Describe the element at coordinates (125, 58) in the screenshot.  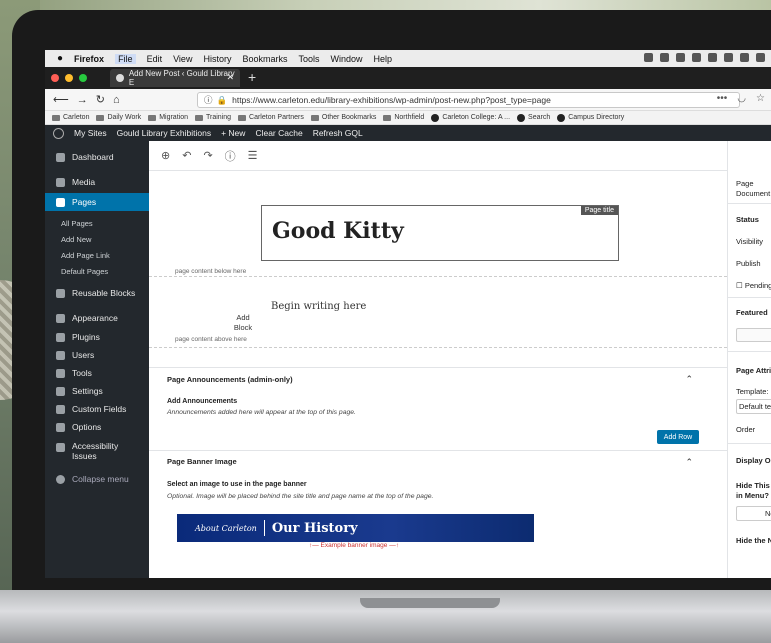
I see `menu-file: File` at that location.